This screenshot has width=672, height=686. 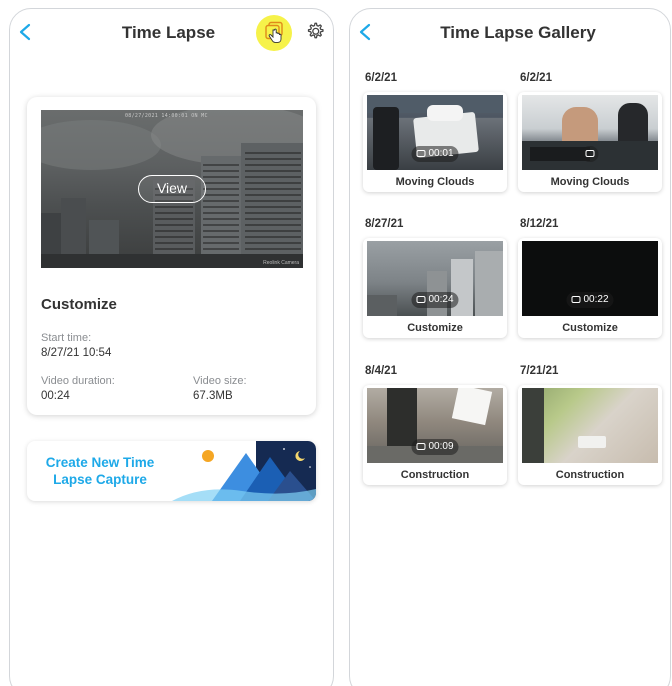 I want to click on duration-value: 00:24, so click(x=55, y=396).